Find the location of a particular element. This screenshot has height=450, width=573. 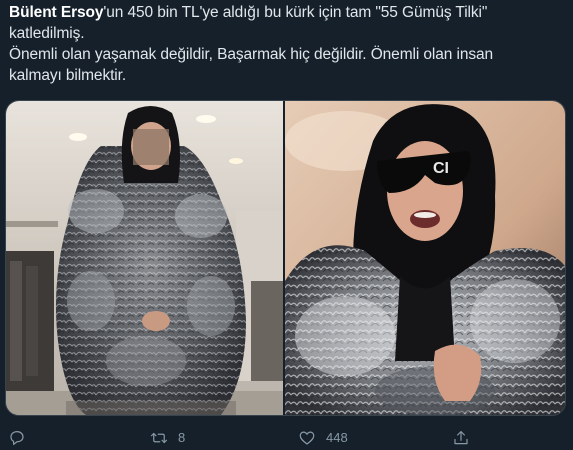

retweet-icon is located at coordinates (159, 437).